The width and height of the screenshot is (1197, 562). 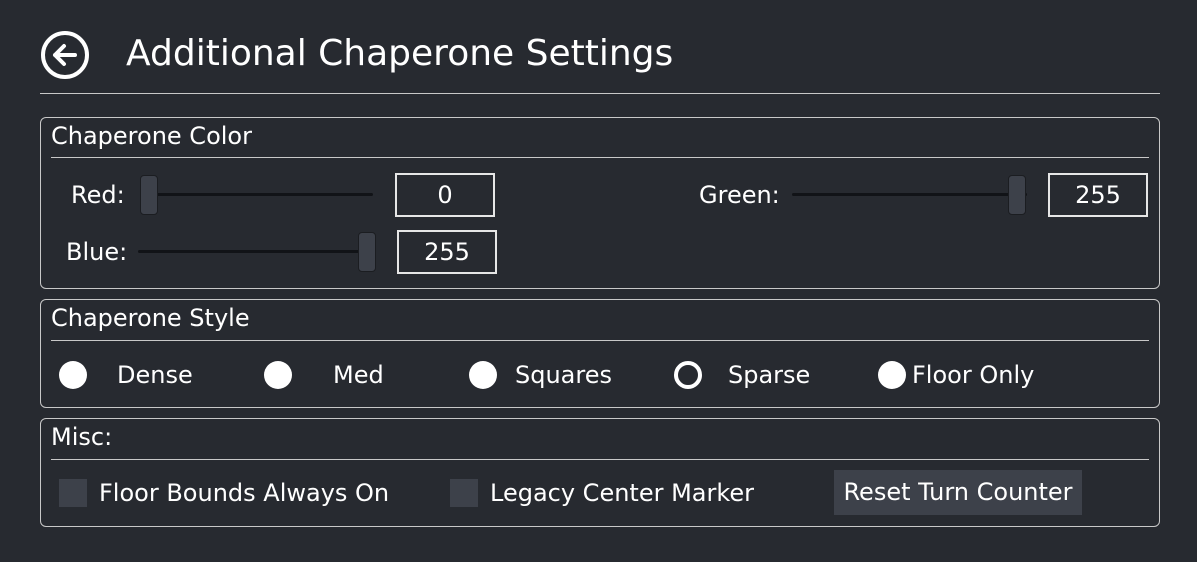 I want to click on green-slider-track, so click(x=909, y=194).